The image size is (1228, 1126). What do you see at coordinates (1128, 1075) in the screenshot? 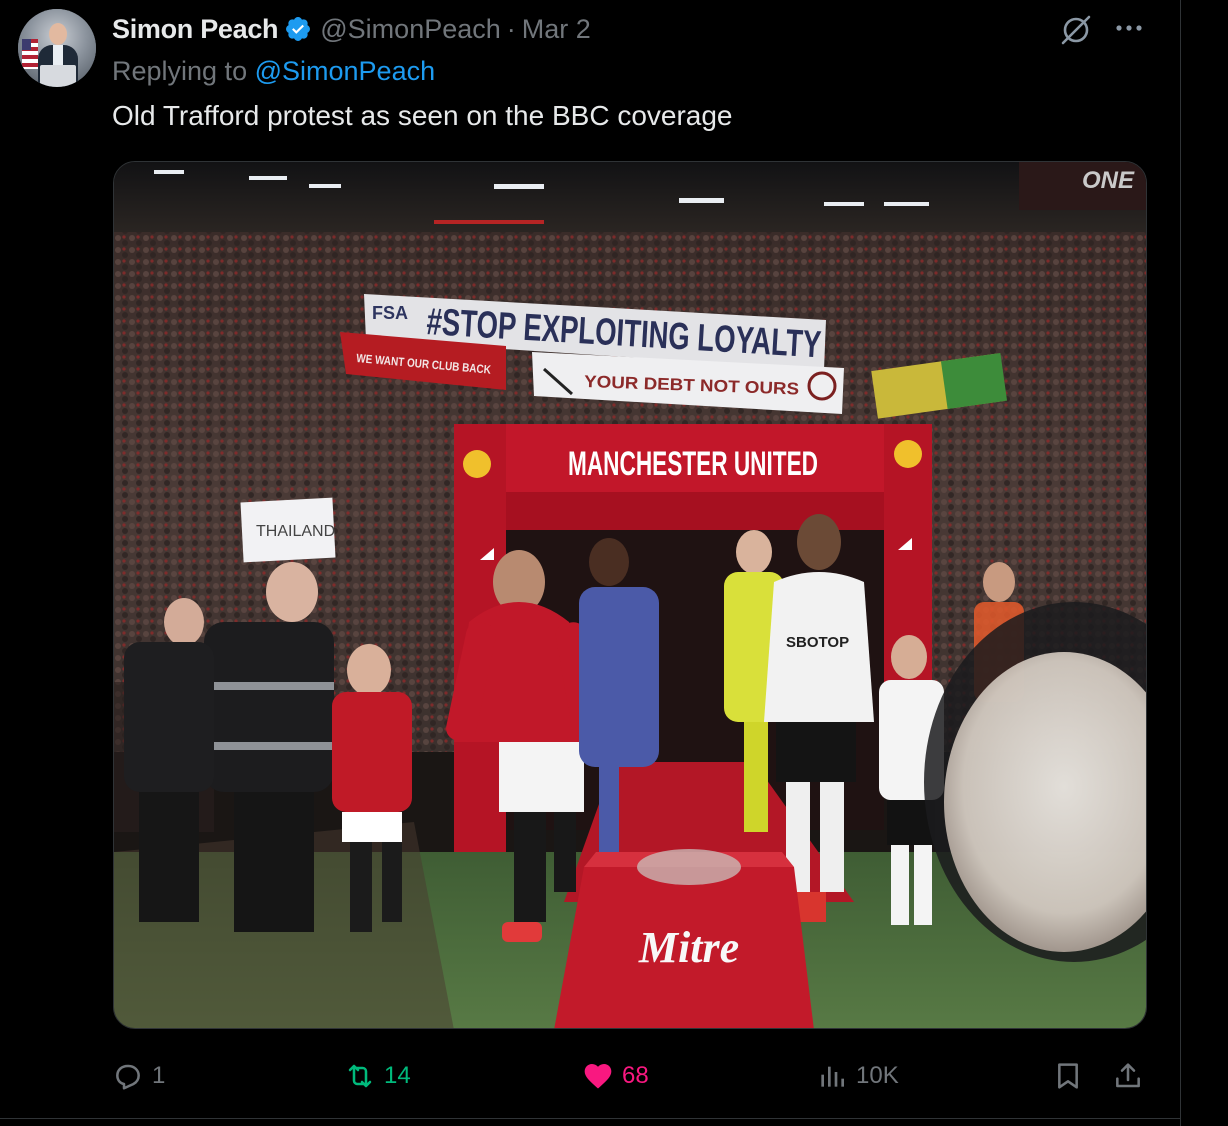
I see `share-icon` at bounding box center [1128, 1075].